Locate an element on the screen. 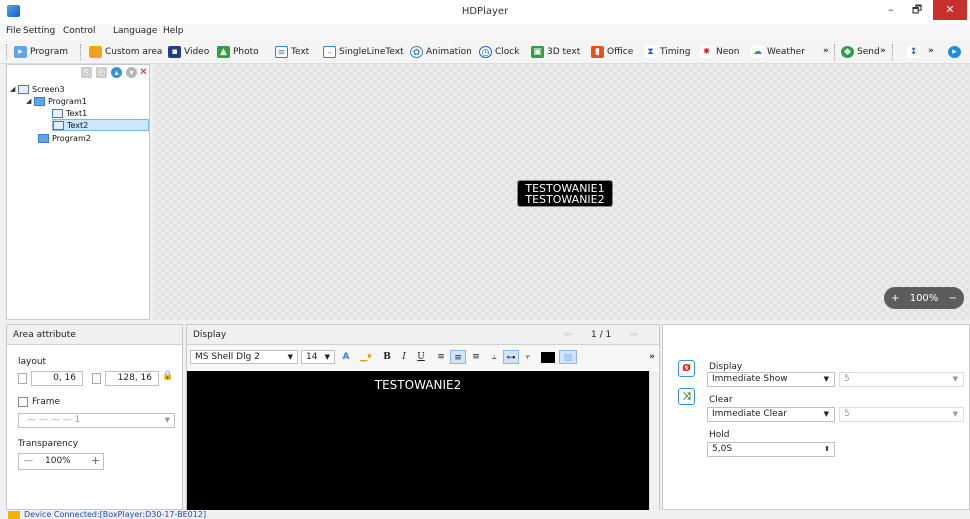 This screenshot has height=519, width=970. valign-middle-icon: ⊶ is located at coordinates (511, 357).